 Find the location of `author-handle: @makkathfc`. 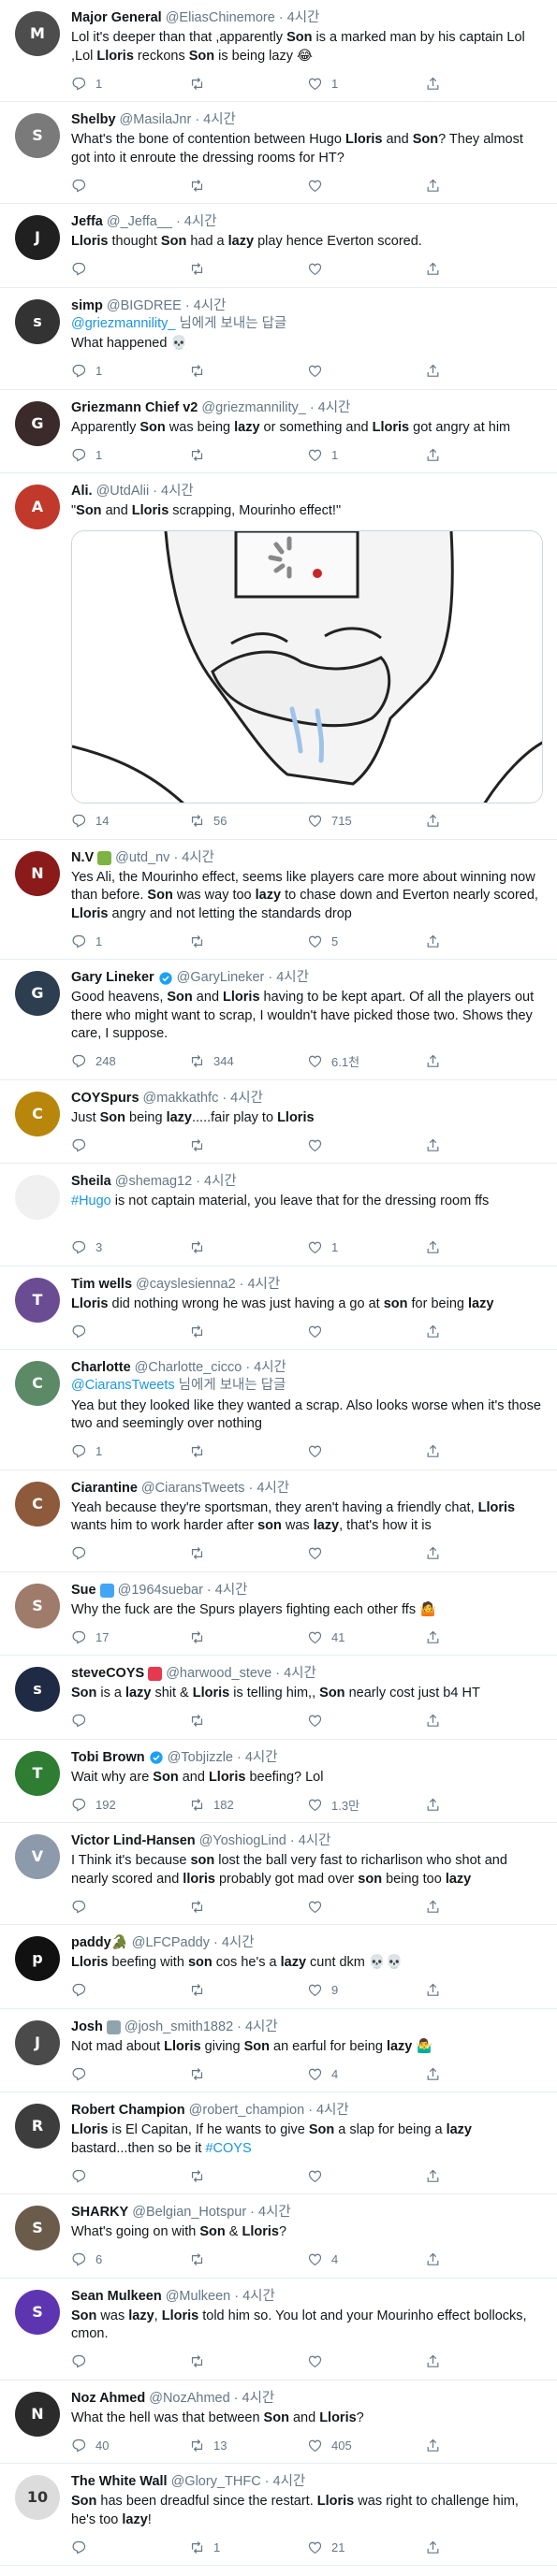

author-handle: @makkathfc is located at coordinates (181, 1098).